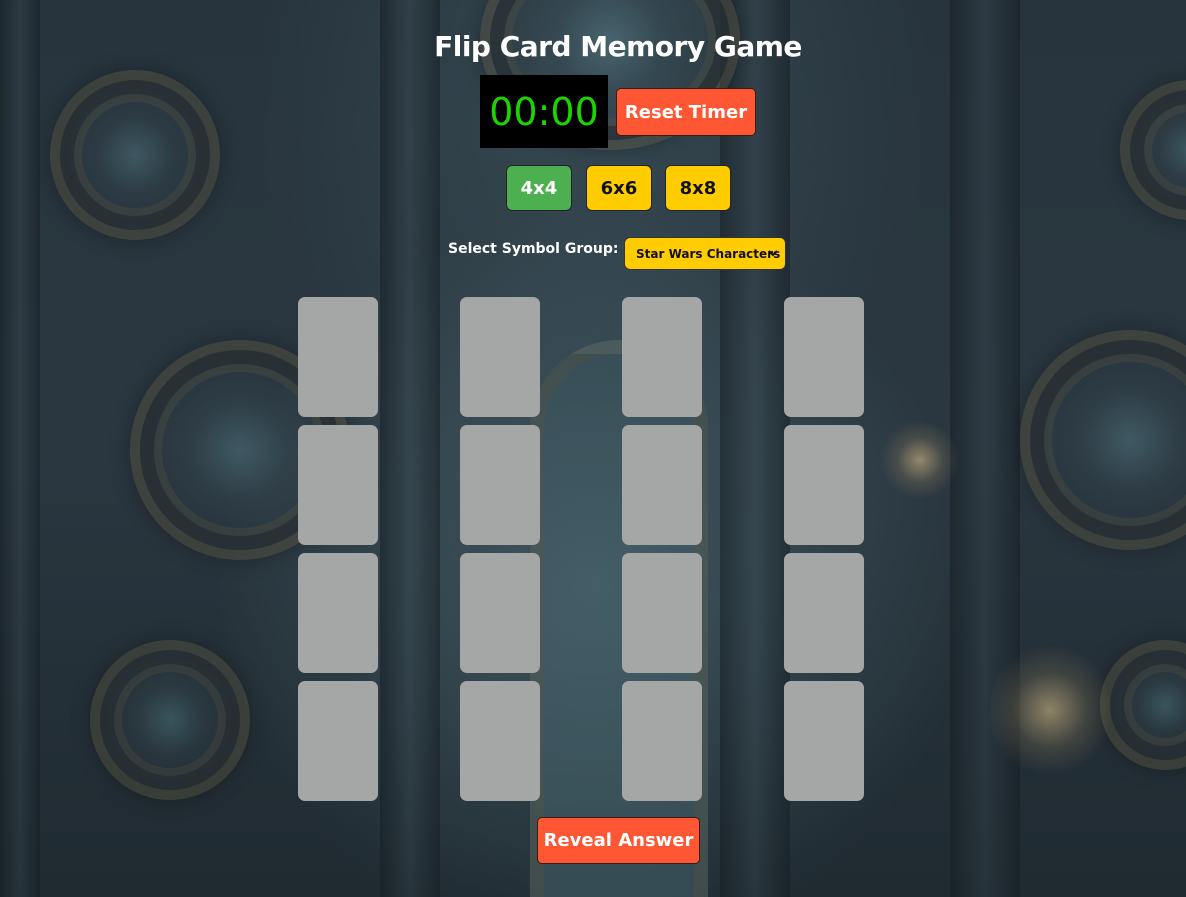 Image resolution: width=1186 pixels, height=897 pixels. What do you see at coordinates (539, 188) in the screenshot?
I see `grid-size-4x4-button: 4x4` at bounding box center [539, 188].